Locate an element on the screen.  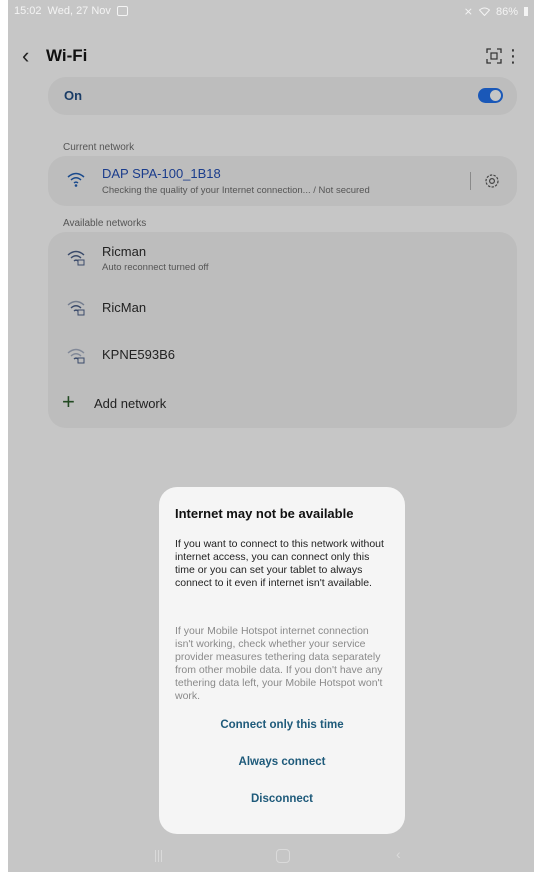
network-name: RicMan is located at coordinates (124, 307).